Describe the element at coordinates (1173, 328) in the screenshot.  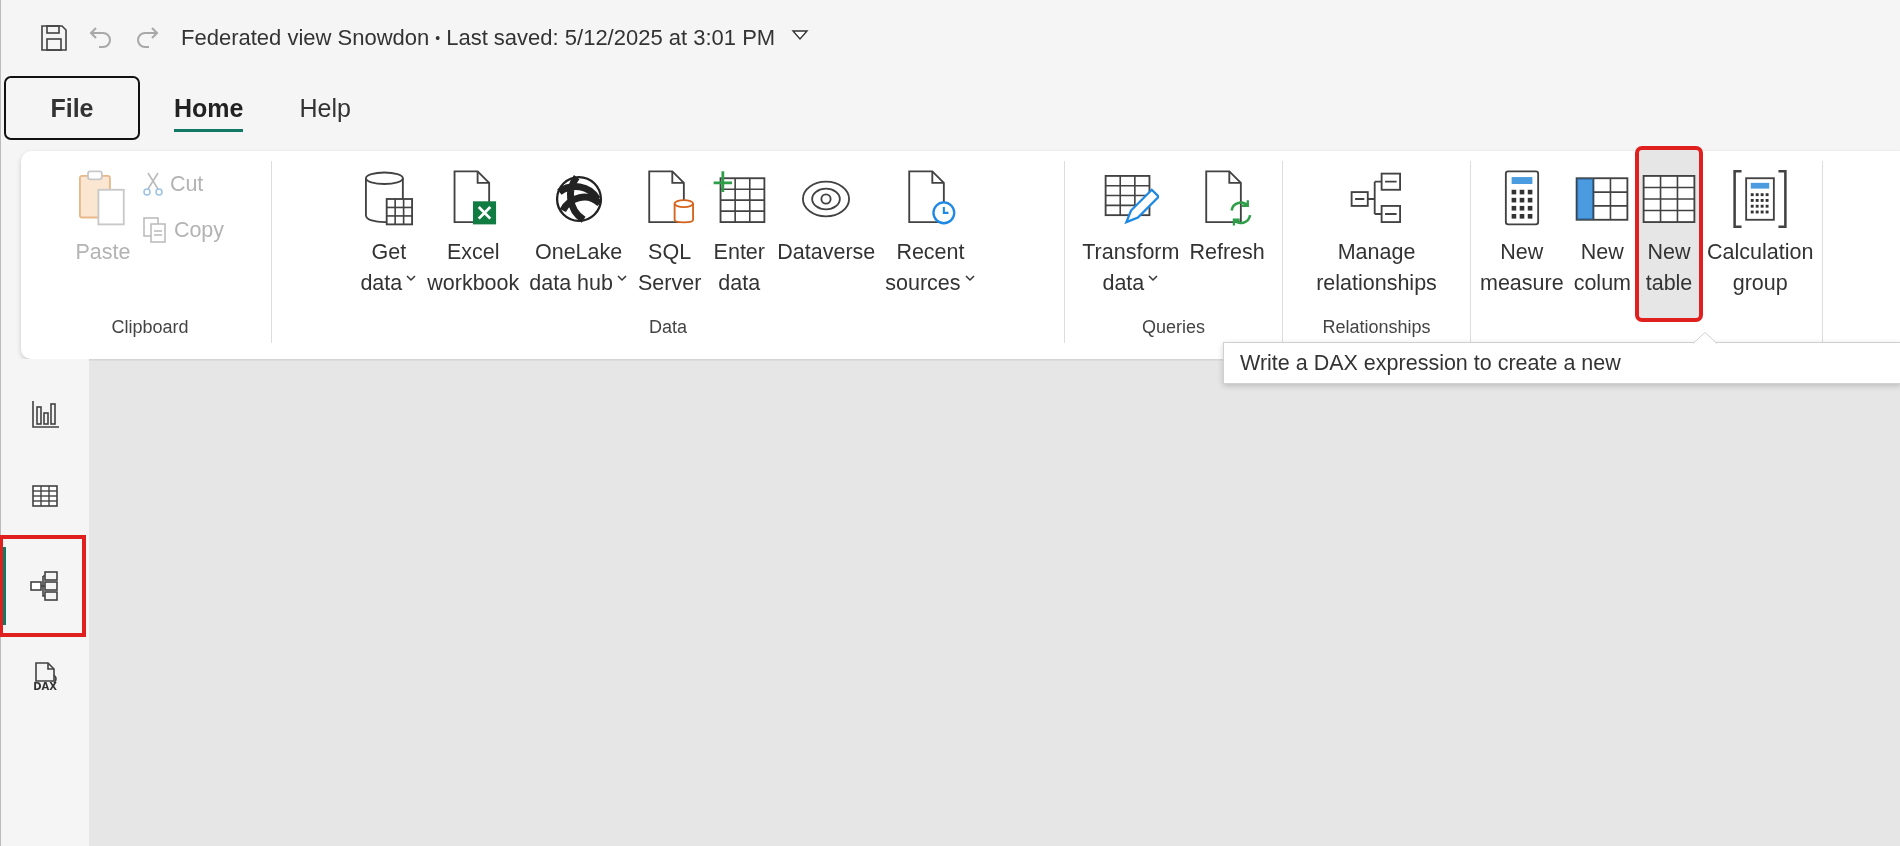
I see `group-label: Queries` at that location.